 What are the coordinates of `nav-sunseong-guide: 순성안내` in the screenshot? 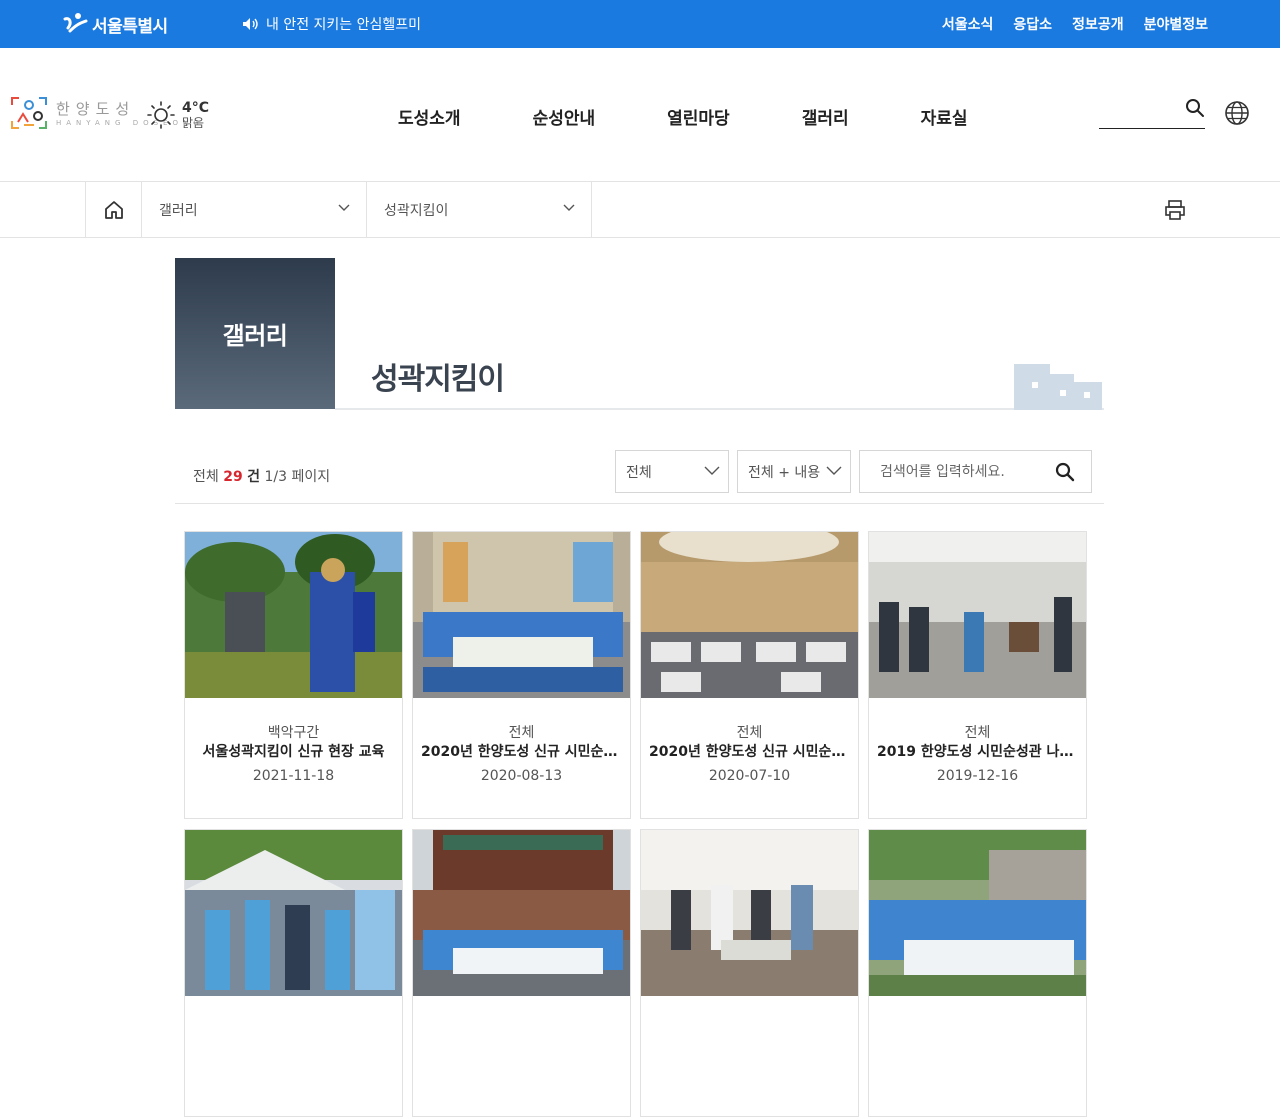 It's located at (564, 116).